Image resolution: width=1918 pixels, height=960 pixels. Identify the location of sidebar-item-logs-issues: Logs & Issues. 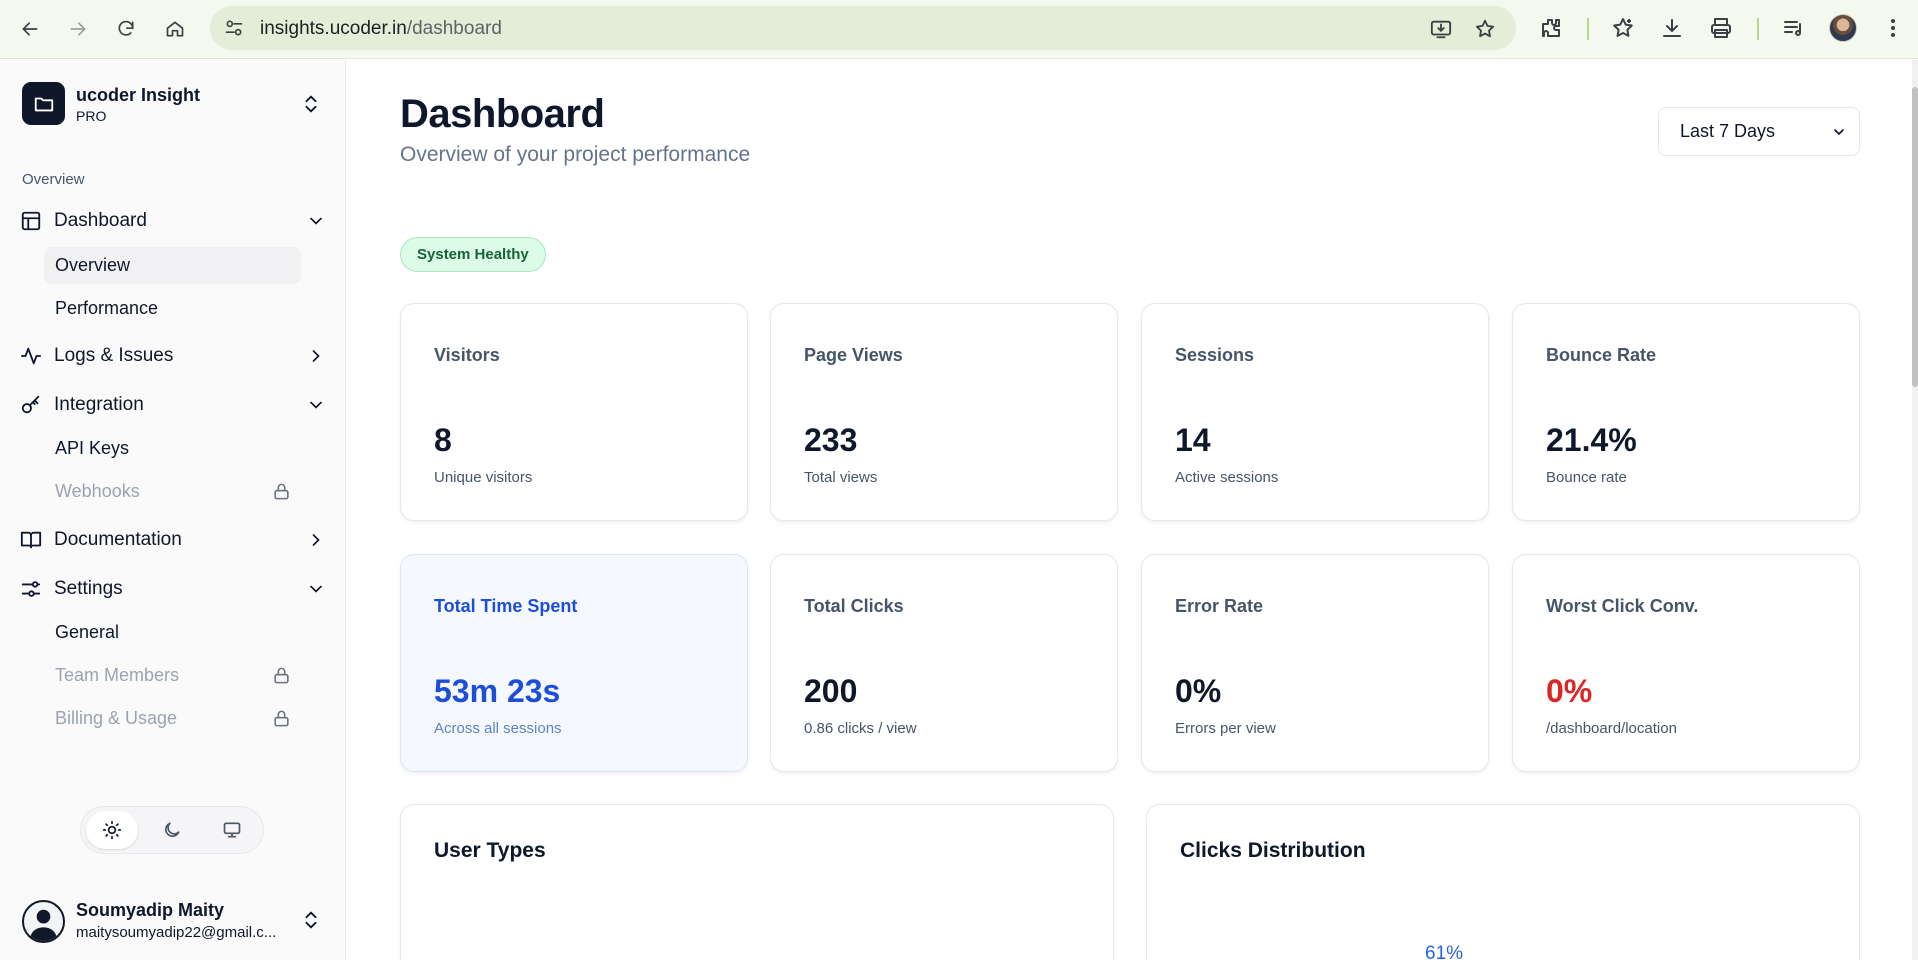
(173, 356).